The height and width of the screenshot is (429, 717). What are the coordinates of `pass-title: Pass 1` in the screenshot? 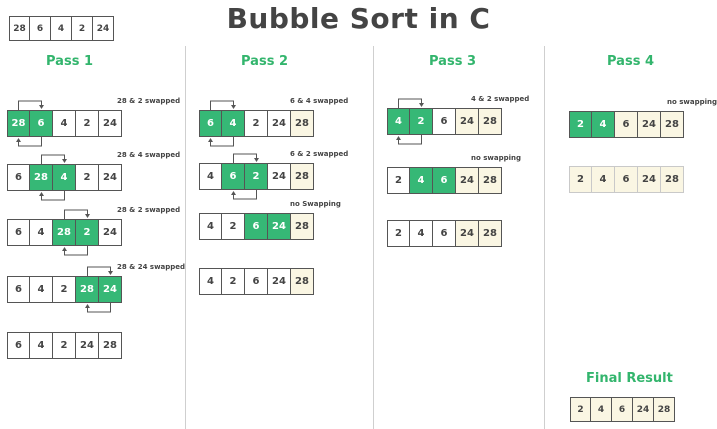 It's located at (69, 61).